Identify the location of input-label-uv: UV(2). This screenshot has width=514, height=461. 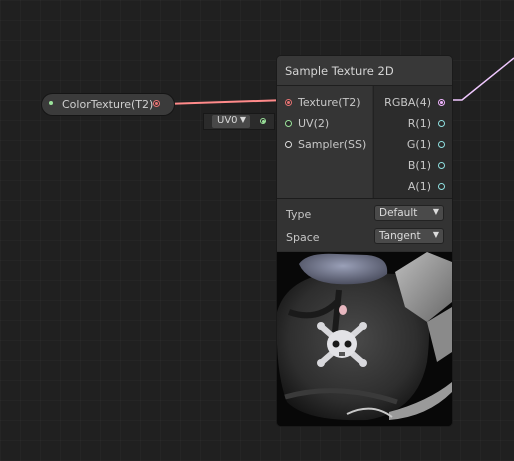
(314, 123).